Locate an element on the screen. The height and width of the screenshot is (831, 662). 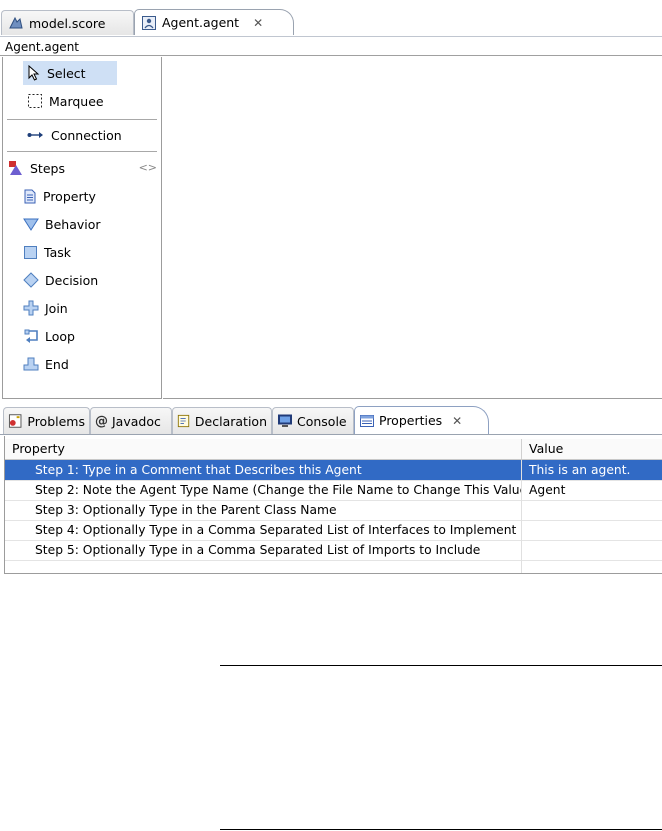
end-icon is located at coordinates (31, 364).